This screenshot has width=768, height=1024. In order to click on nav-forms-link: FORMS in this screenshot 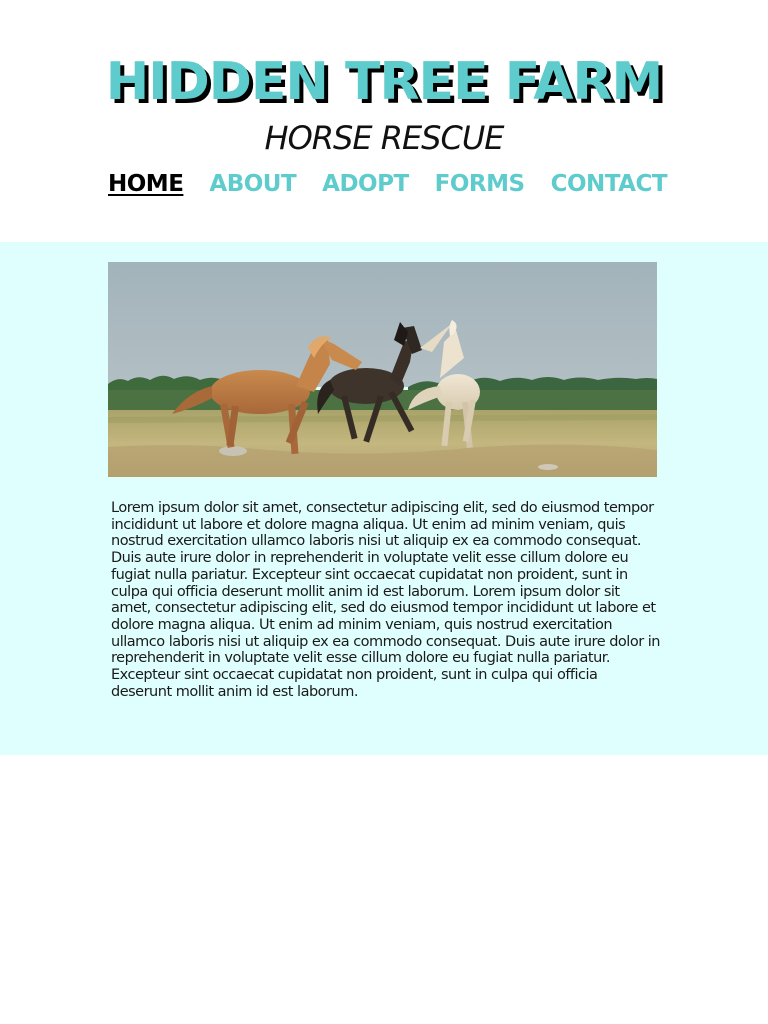, I will do `click(480, 184)`.